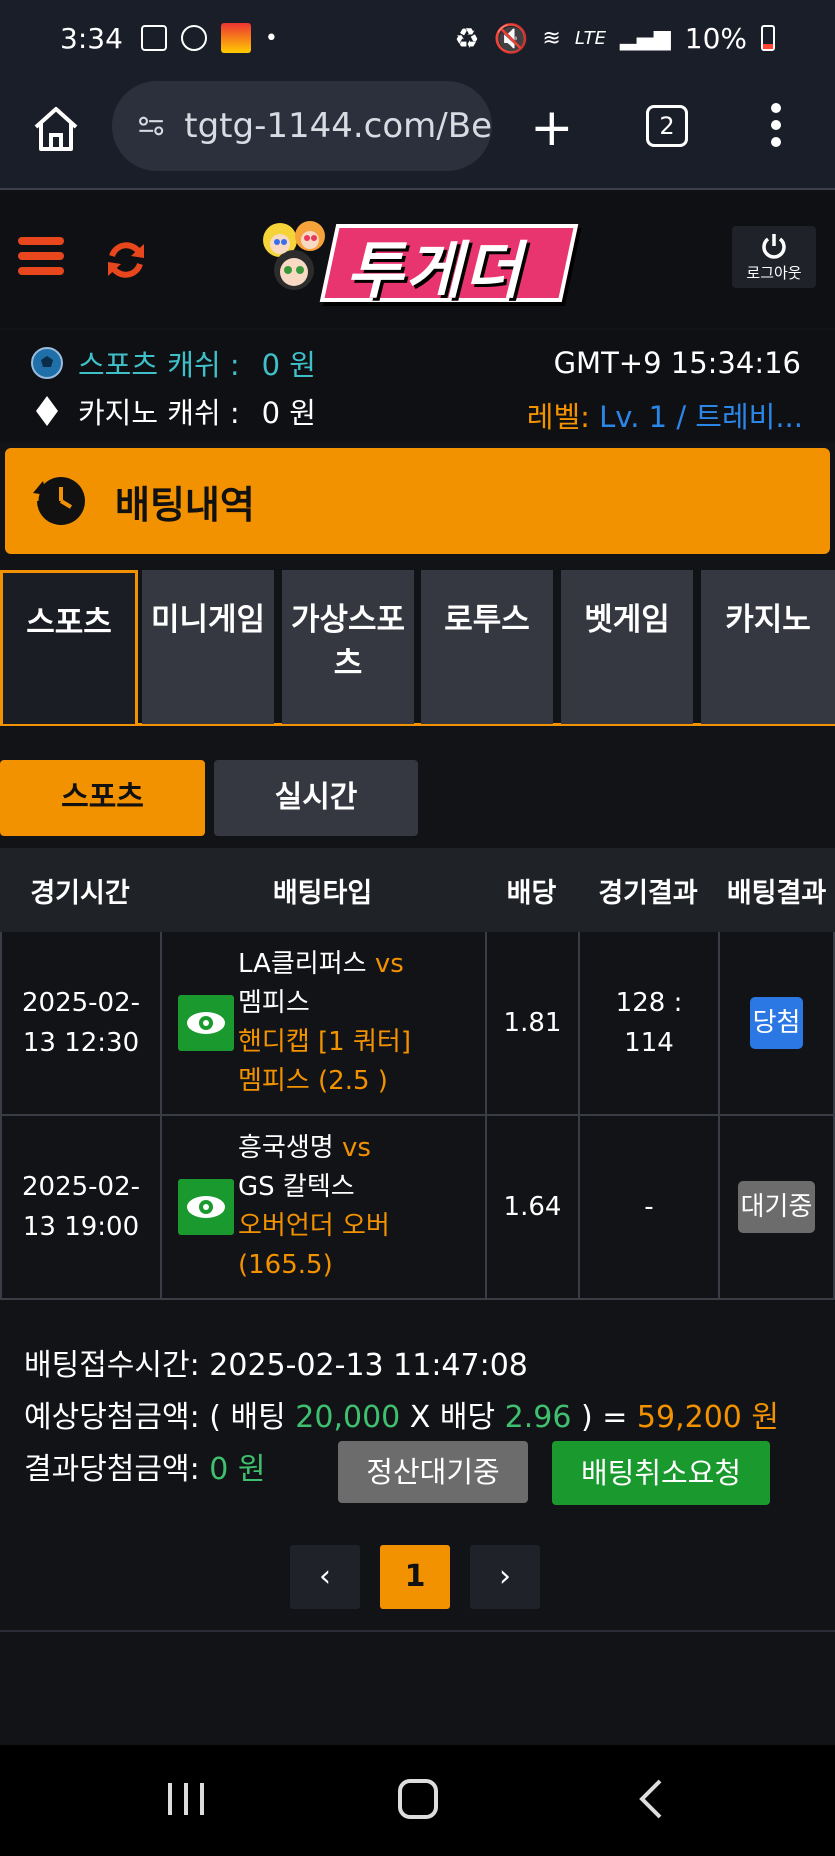 This screenshot has height=1856, width=835. I want to click on header-bet-type: 배팅타입, so click(322, 893).